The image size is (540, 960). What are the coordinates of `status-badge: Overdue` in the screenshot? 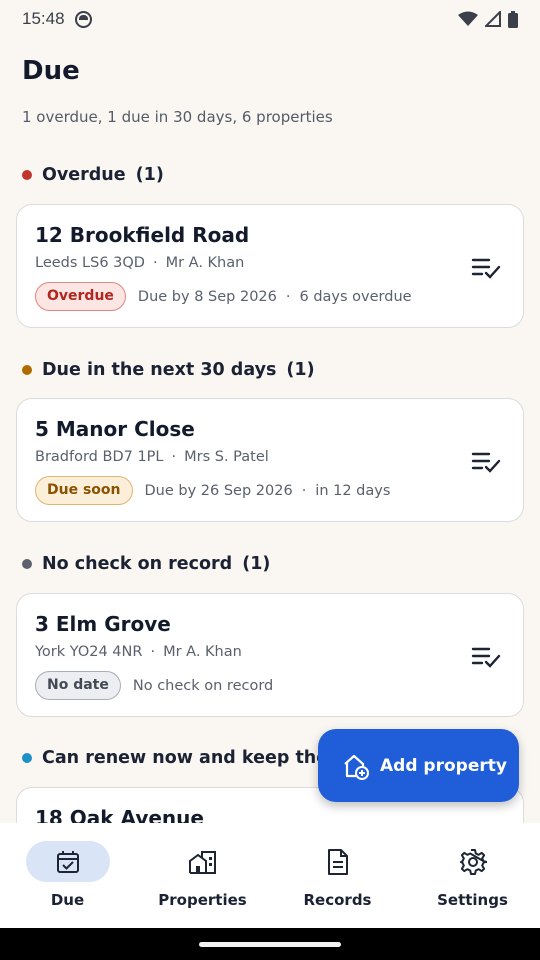 It's located at (80, 296).